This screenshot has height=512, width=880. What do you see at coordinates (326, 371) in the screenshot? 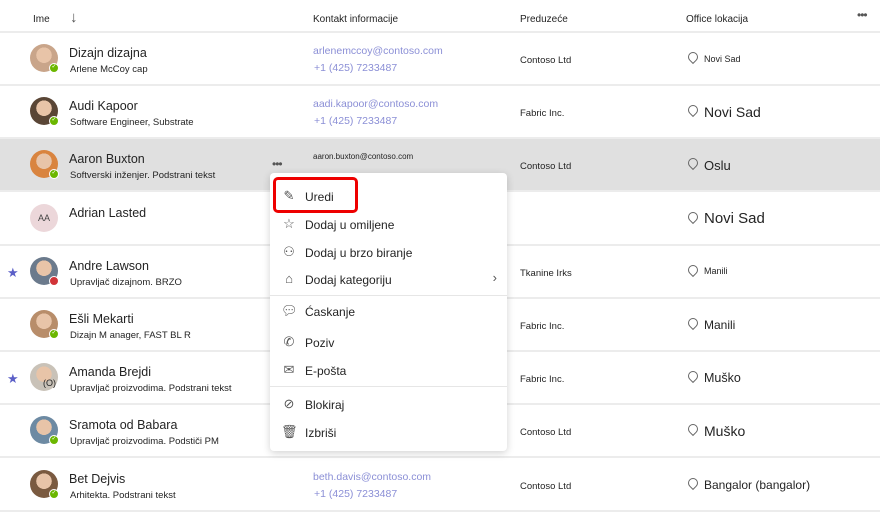
I see `menu-item-label: E-pošta` at bounding box center [326, 371].